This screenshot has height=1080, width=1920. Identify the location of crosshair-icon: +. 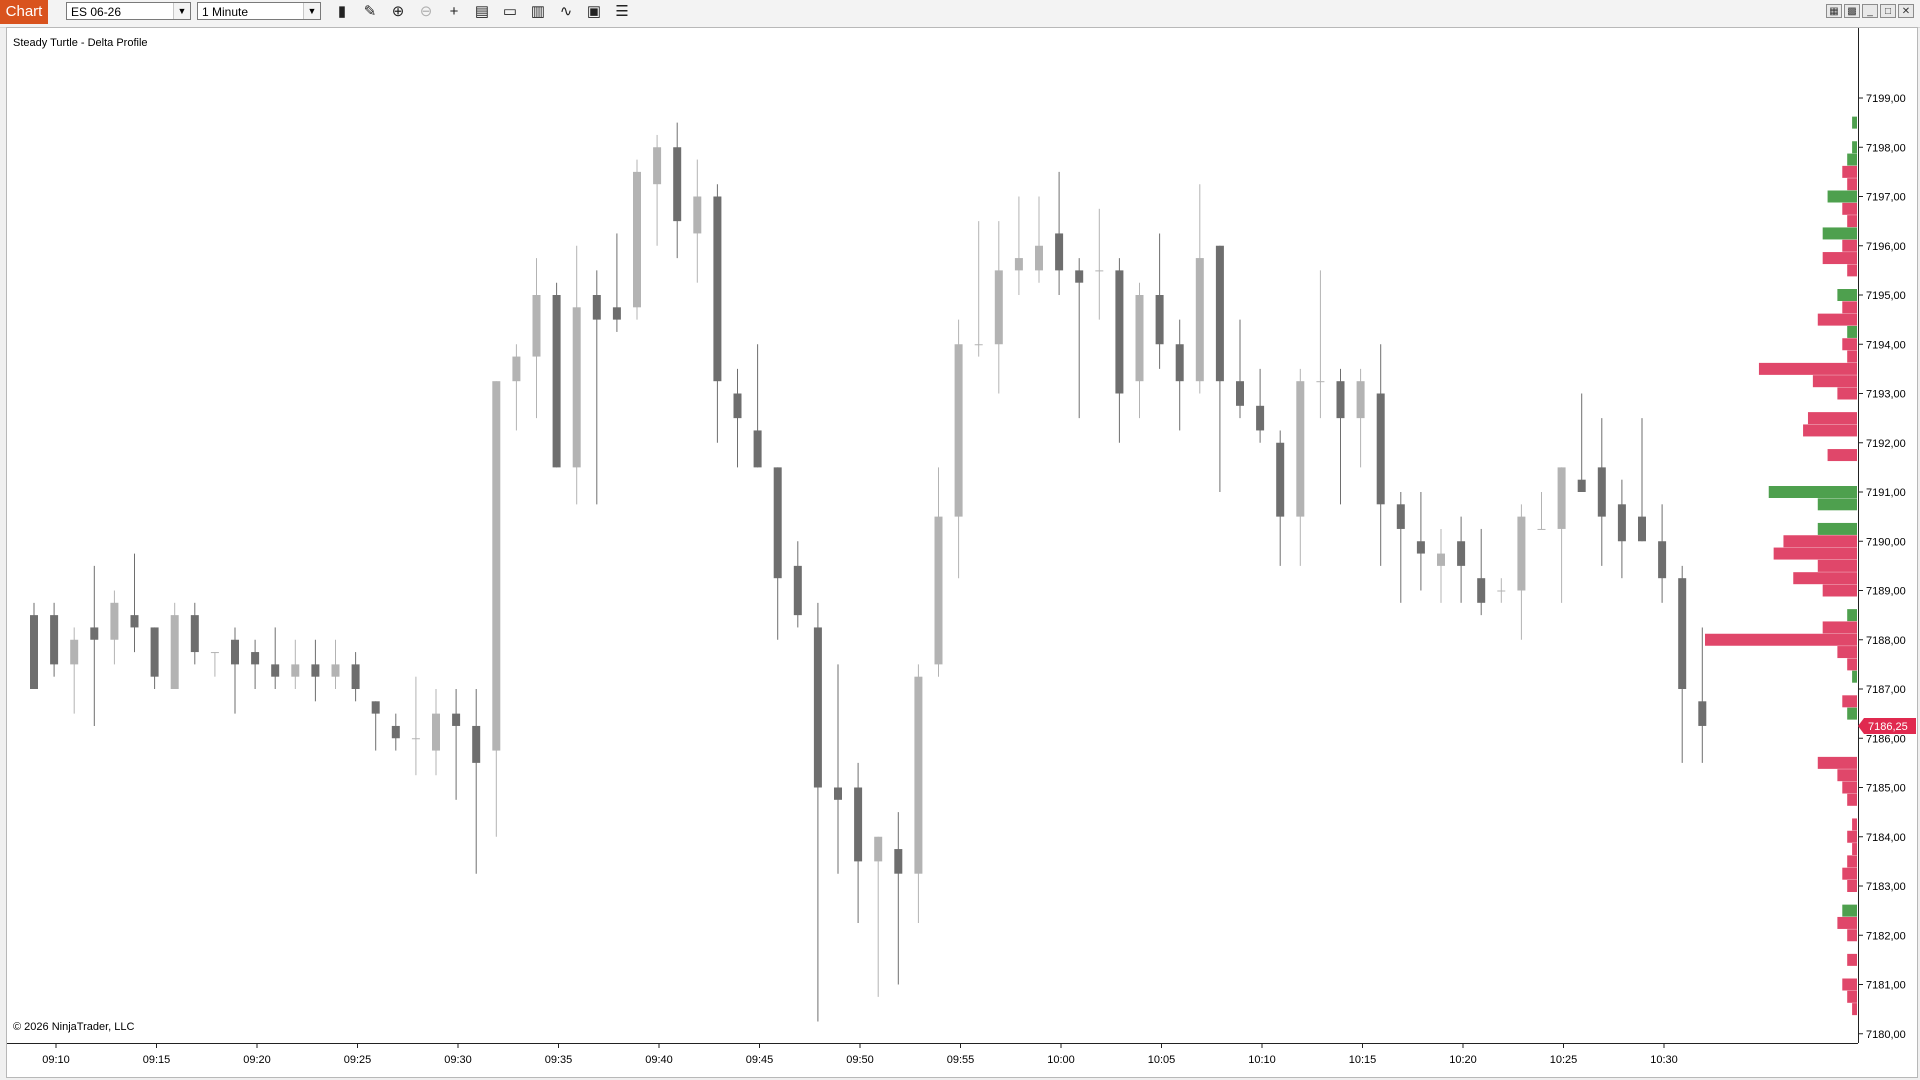
(454, 12).